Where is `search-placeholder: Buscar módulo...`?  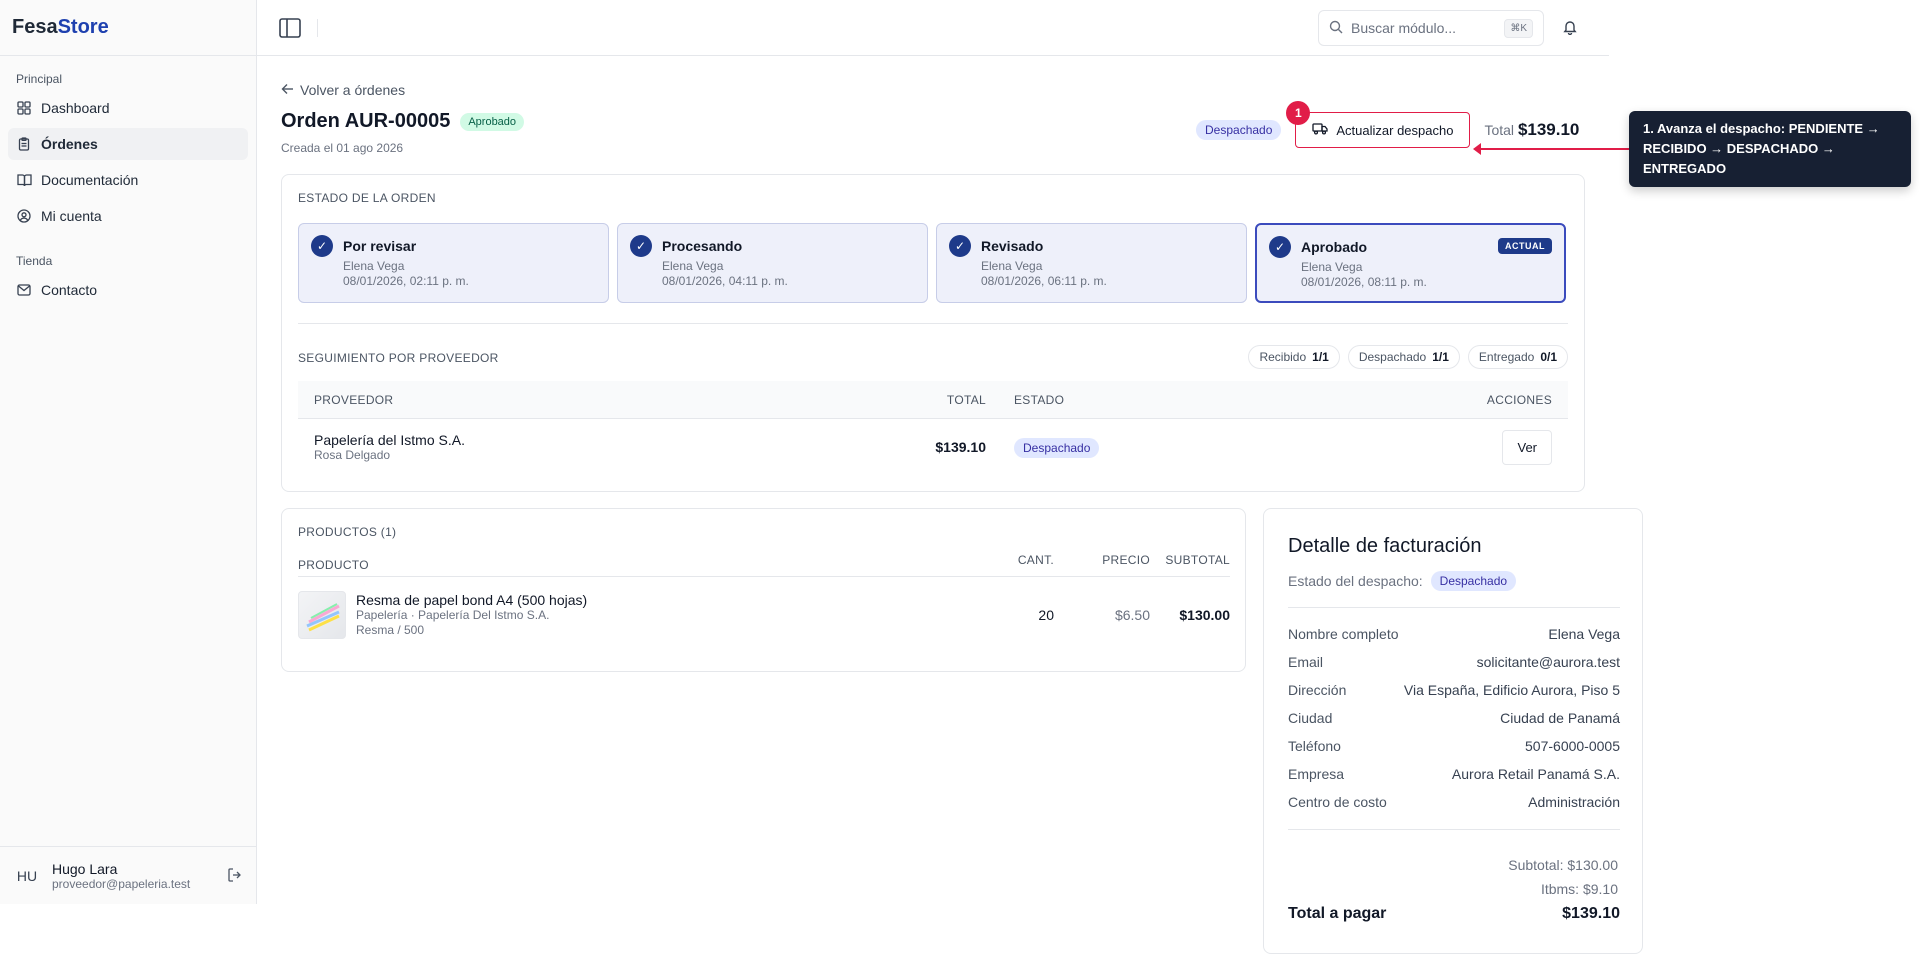 search-placeholder: Buscar módulo... is located at coordinates (1404, 28).